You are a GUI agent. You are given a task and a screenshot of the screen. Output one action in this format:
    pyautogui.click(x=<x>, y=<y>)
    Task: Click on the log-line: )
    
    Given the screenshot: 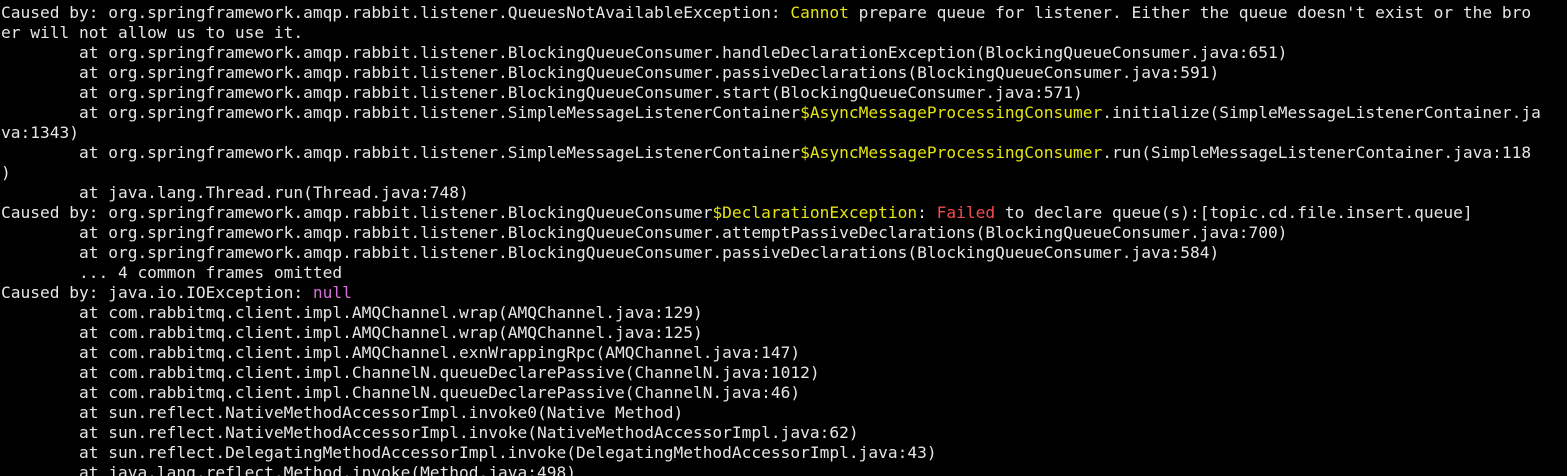 What is the action you would take?
    pyautogui.click(x=783, y=173)
    